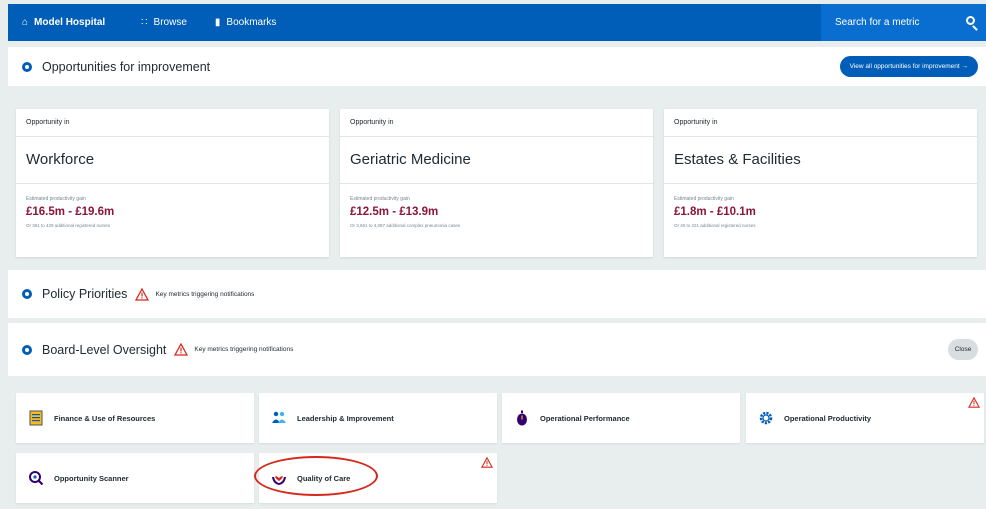  Describe the element at coordinates (60, 159) in the screenshot. I see `card-area: Workforce` at that location.